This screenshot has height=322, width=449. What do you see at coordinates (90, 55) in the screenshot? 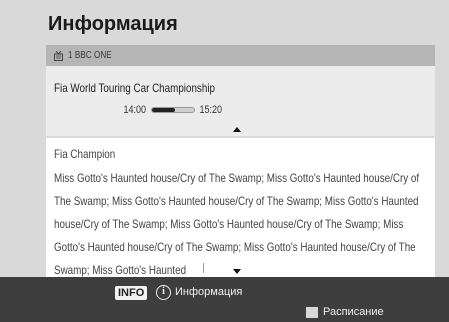
I see `channel-name: 1 BBC ONE` at bounding box center [90, 55].